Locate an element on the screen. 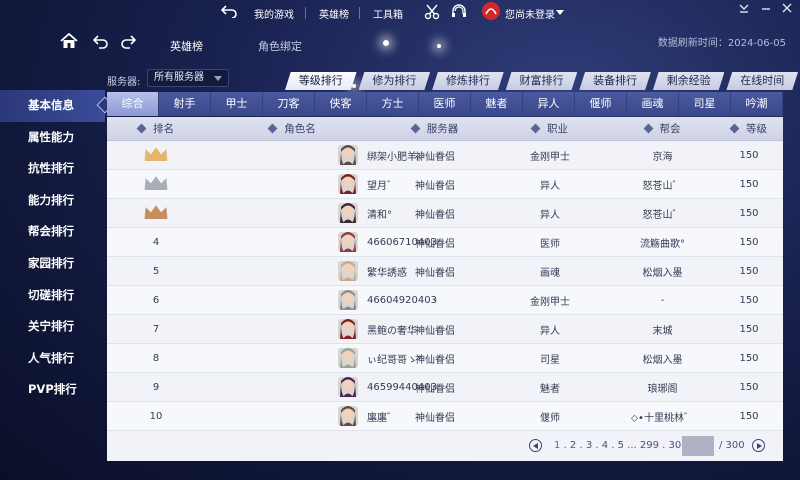 The width and height of the screenshot is (800, 480). job-cell: 司星 is located at coordinates (550, 360).